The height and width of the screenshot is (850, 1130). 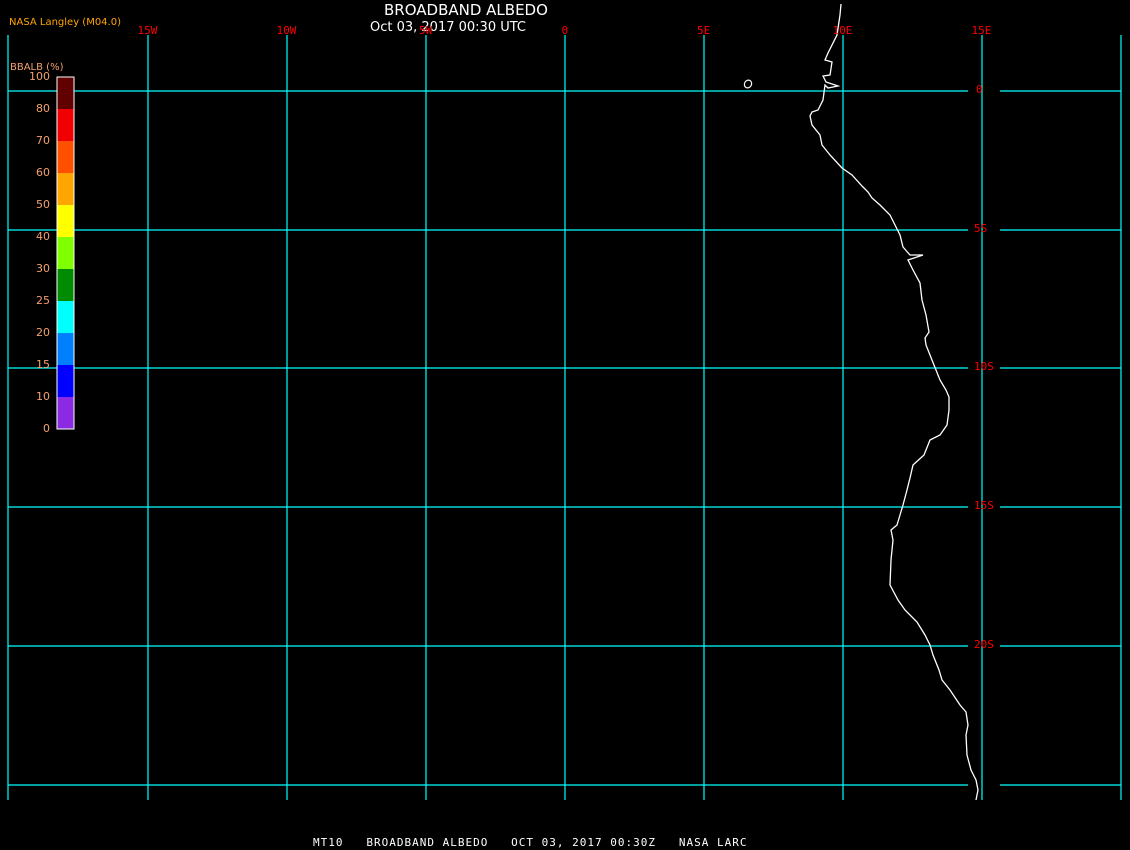 What do you see at coordinates (286, 30) in the screenshot?
I see `longitude-label: 10W` at bounding box center [286, 30].